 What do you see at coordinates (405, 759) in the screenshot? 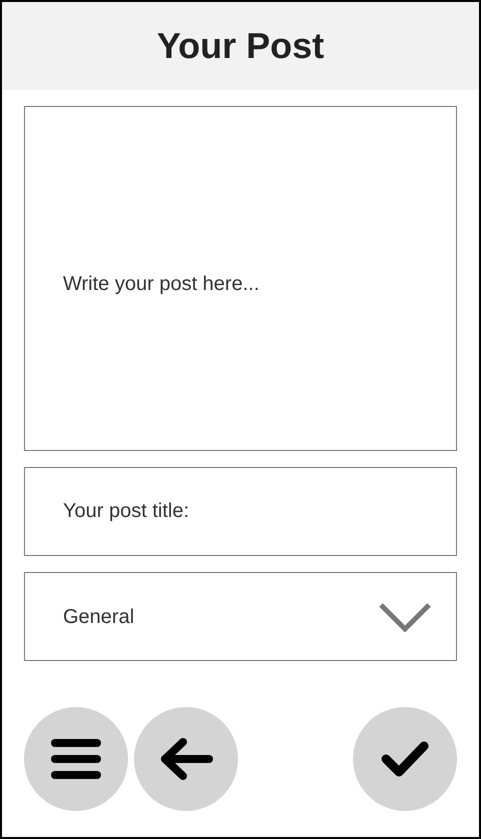
I see `check-icon` at bounding box center [405, 759].